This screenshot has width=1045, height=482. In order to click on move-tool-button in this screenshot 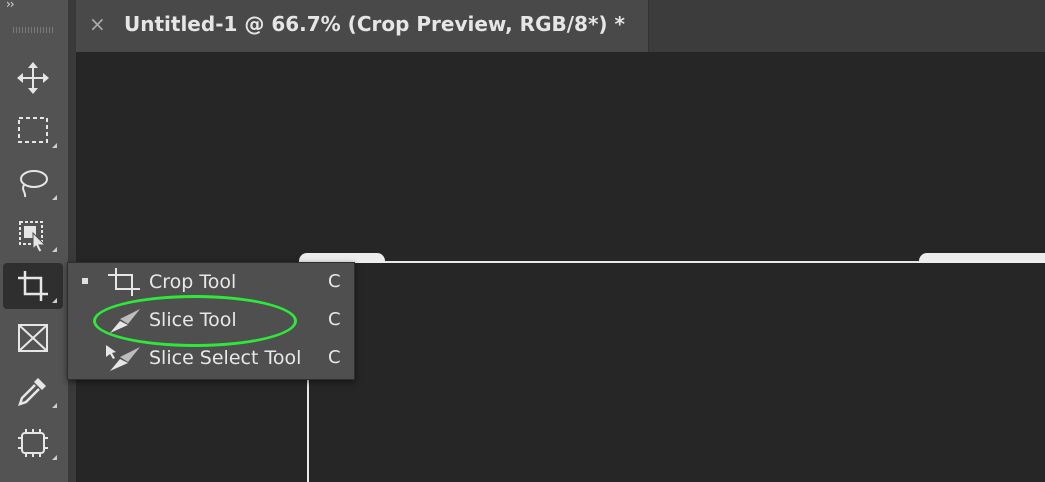, I will do `click(33, 78)`.